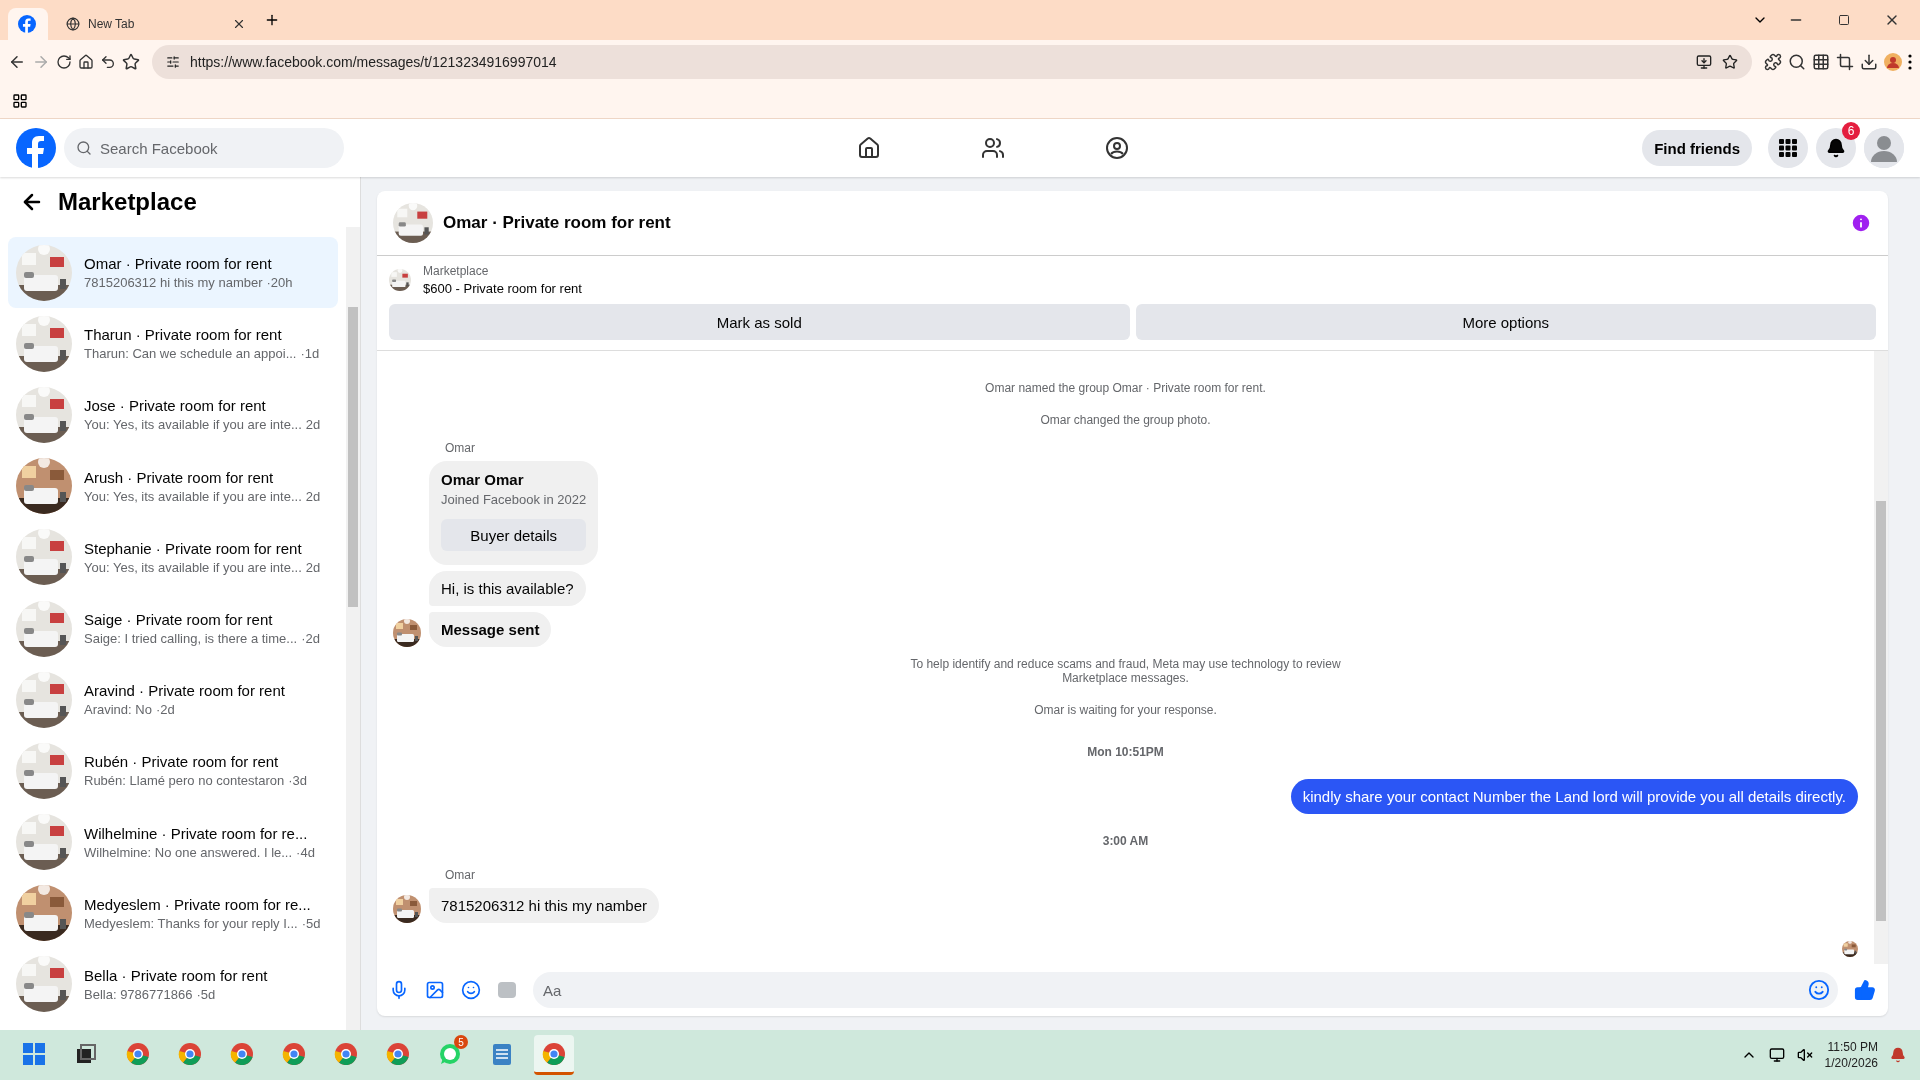 This screenshot has width=1920, height=1080. I want to click on listing-title: $600 - Private room for rent, so click(502, 288).